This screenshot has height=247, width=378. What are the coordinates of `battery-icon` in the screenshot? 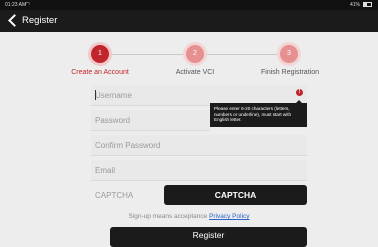 It's located at (367, 4).